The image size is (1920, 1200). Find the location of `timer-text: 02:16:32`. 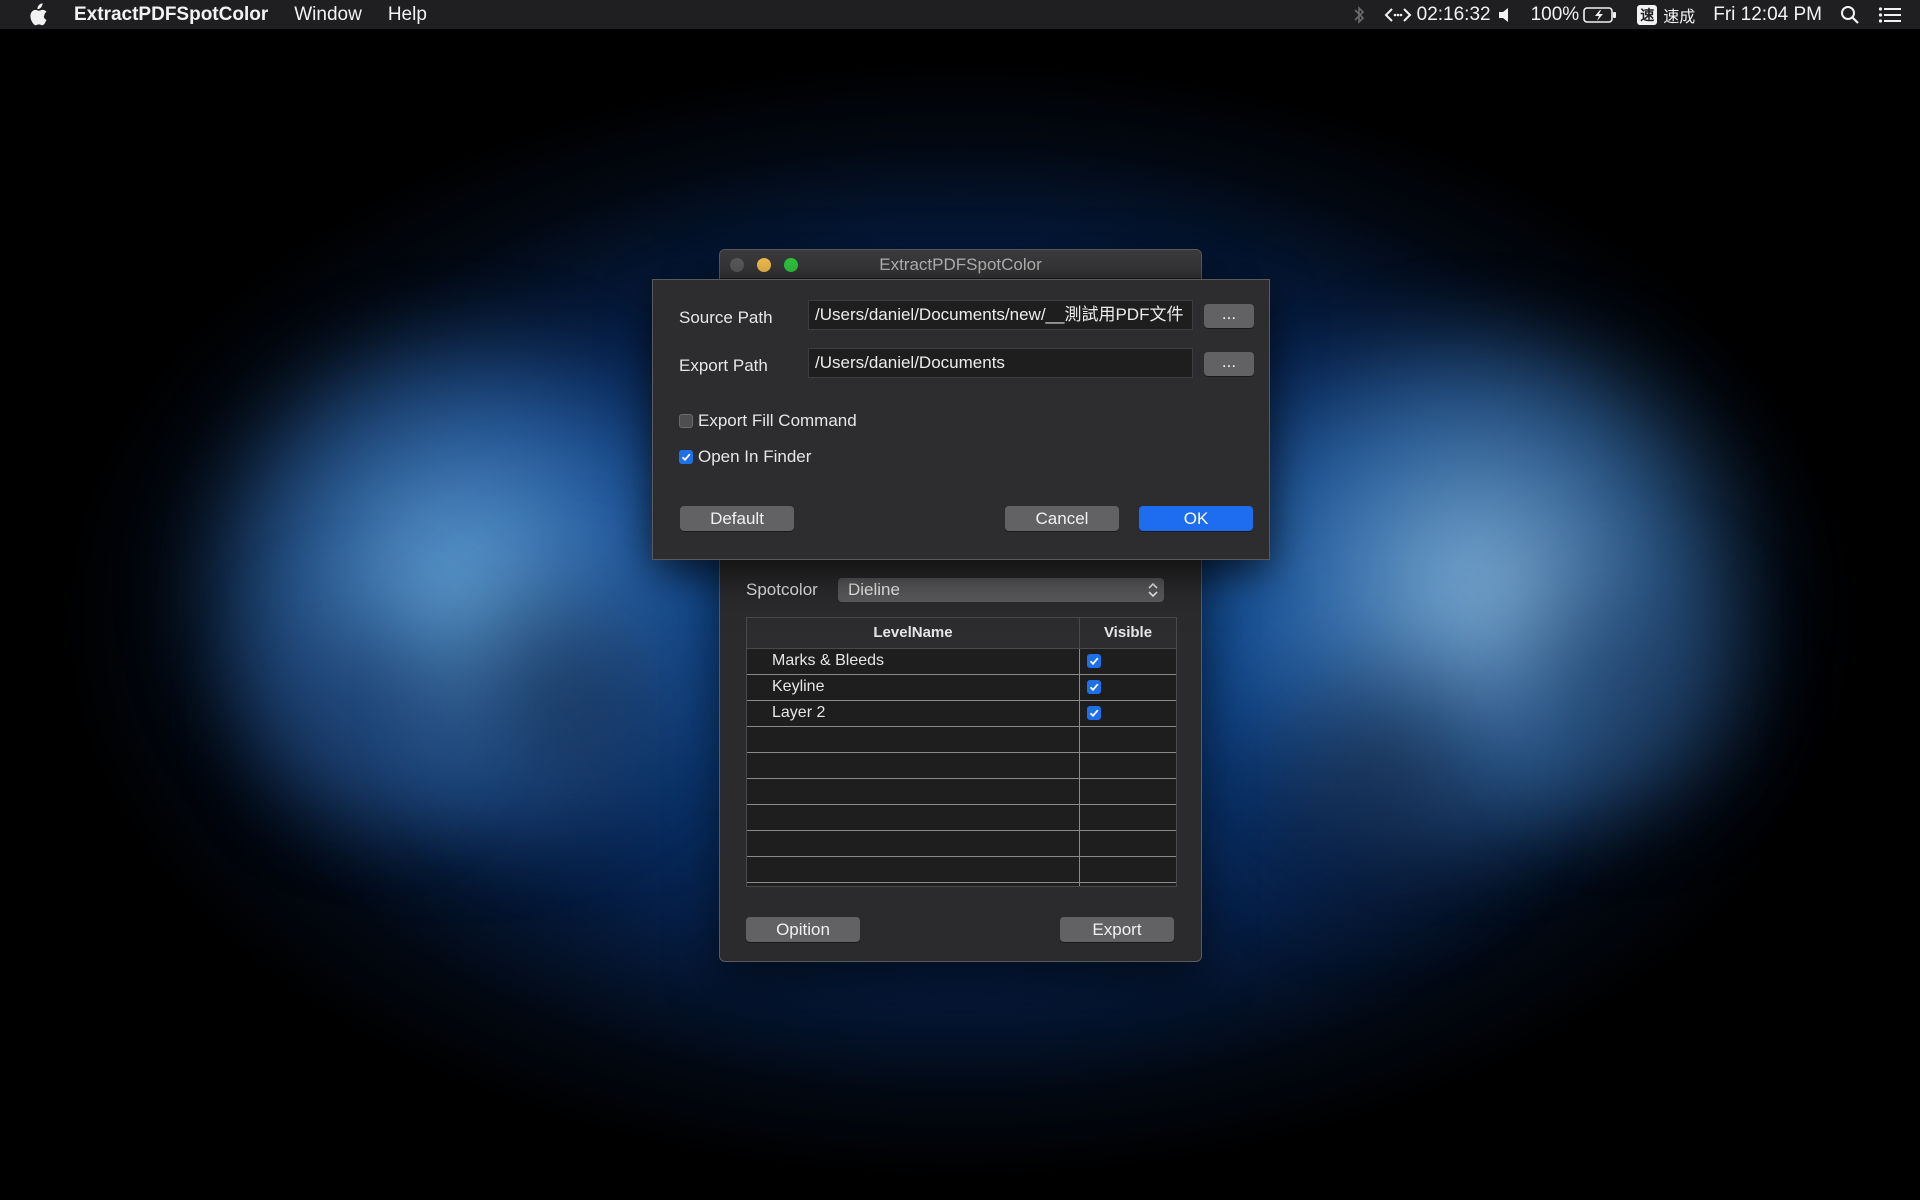

timer-text: 02:16:32 is located at coordinates (1453, 14).